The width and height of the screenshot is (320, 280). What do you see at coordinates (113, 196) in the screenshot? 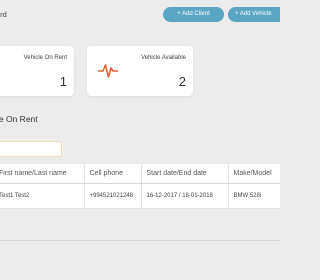
I see `cell-phone: +994521021248` at bounding box center [113, 196].